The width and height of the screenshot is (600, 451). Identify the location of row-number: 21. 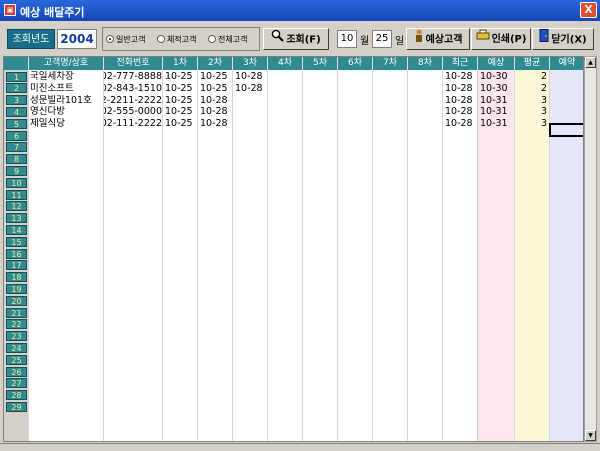
(16, 312).